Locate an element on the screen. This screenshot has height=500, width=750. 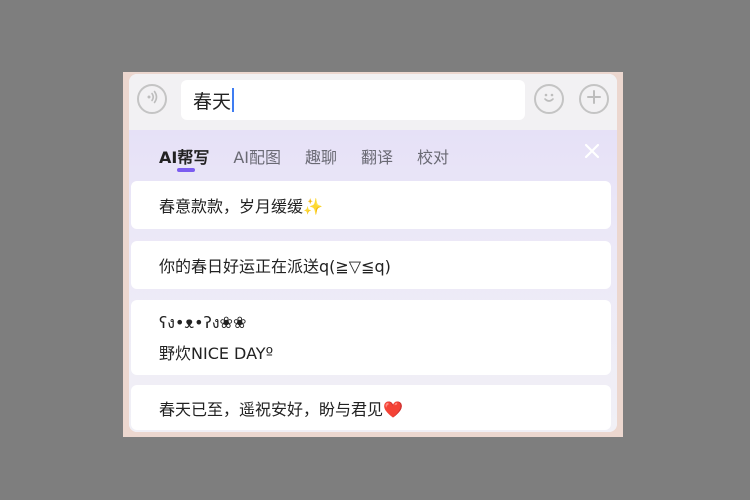
tab-translate: 翻译 is located at coordinates (377, 156).